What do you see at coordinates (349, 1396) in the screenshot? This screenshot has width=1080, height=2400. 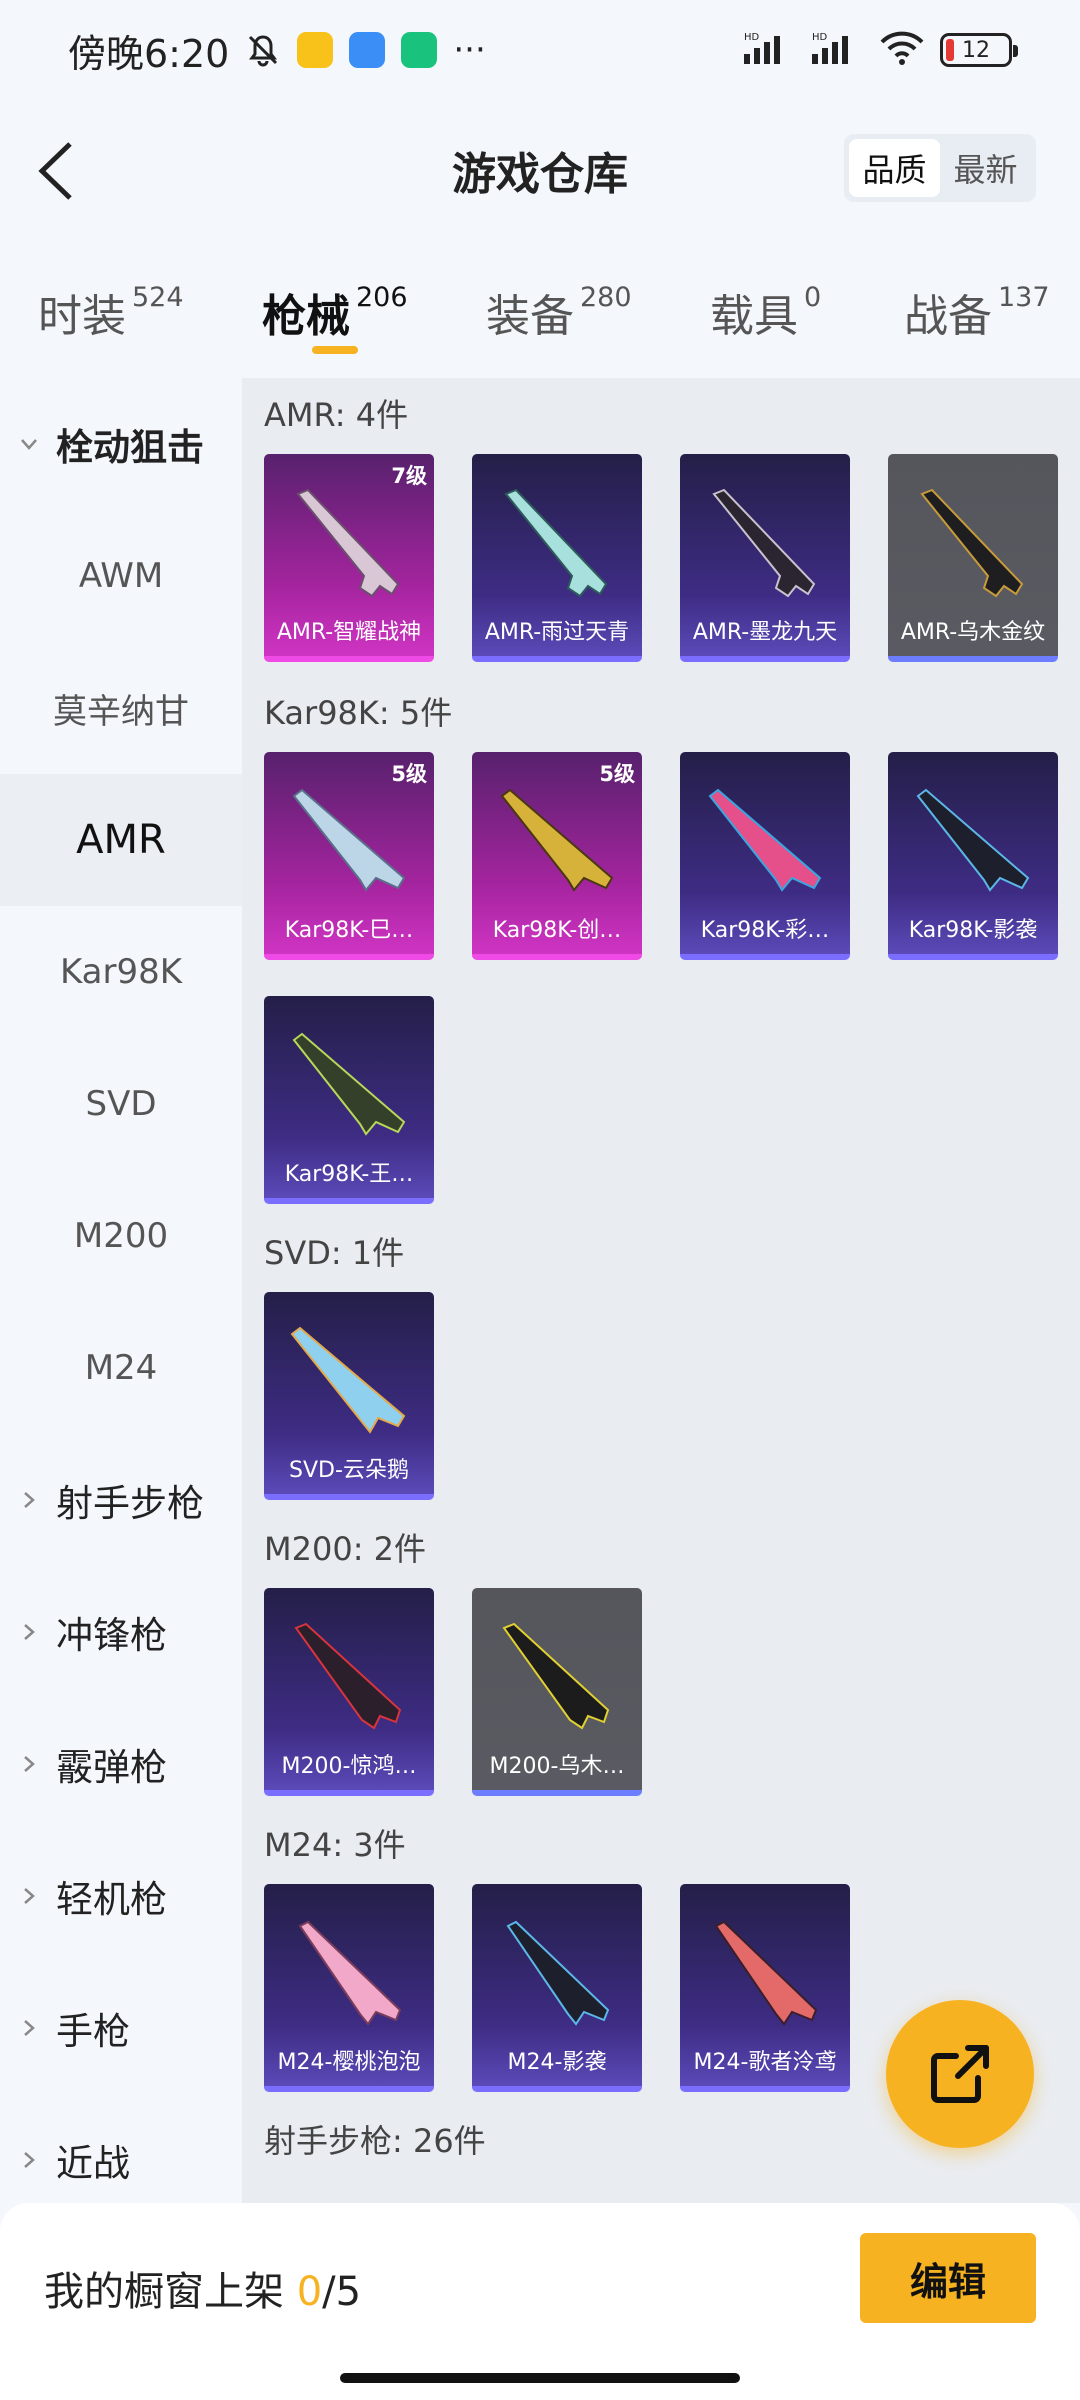 I see `weapon-card: SVD-云朵鹅` at bounding box center [349, 1396].